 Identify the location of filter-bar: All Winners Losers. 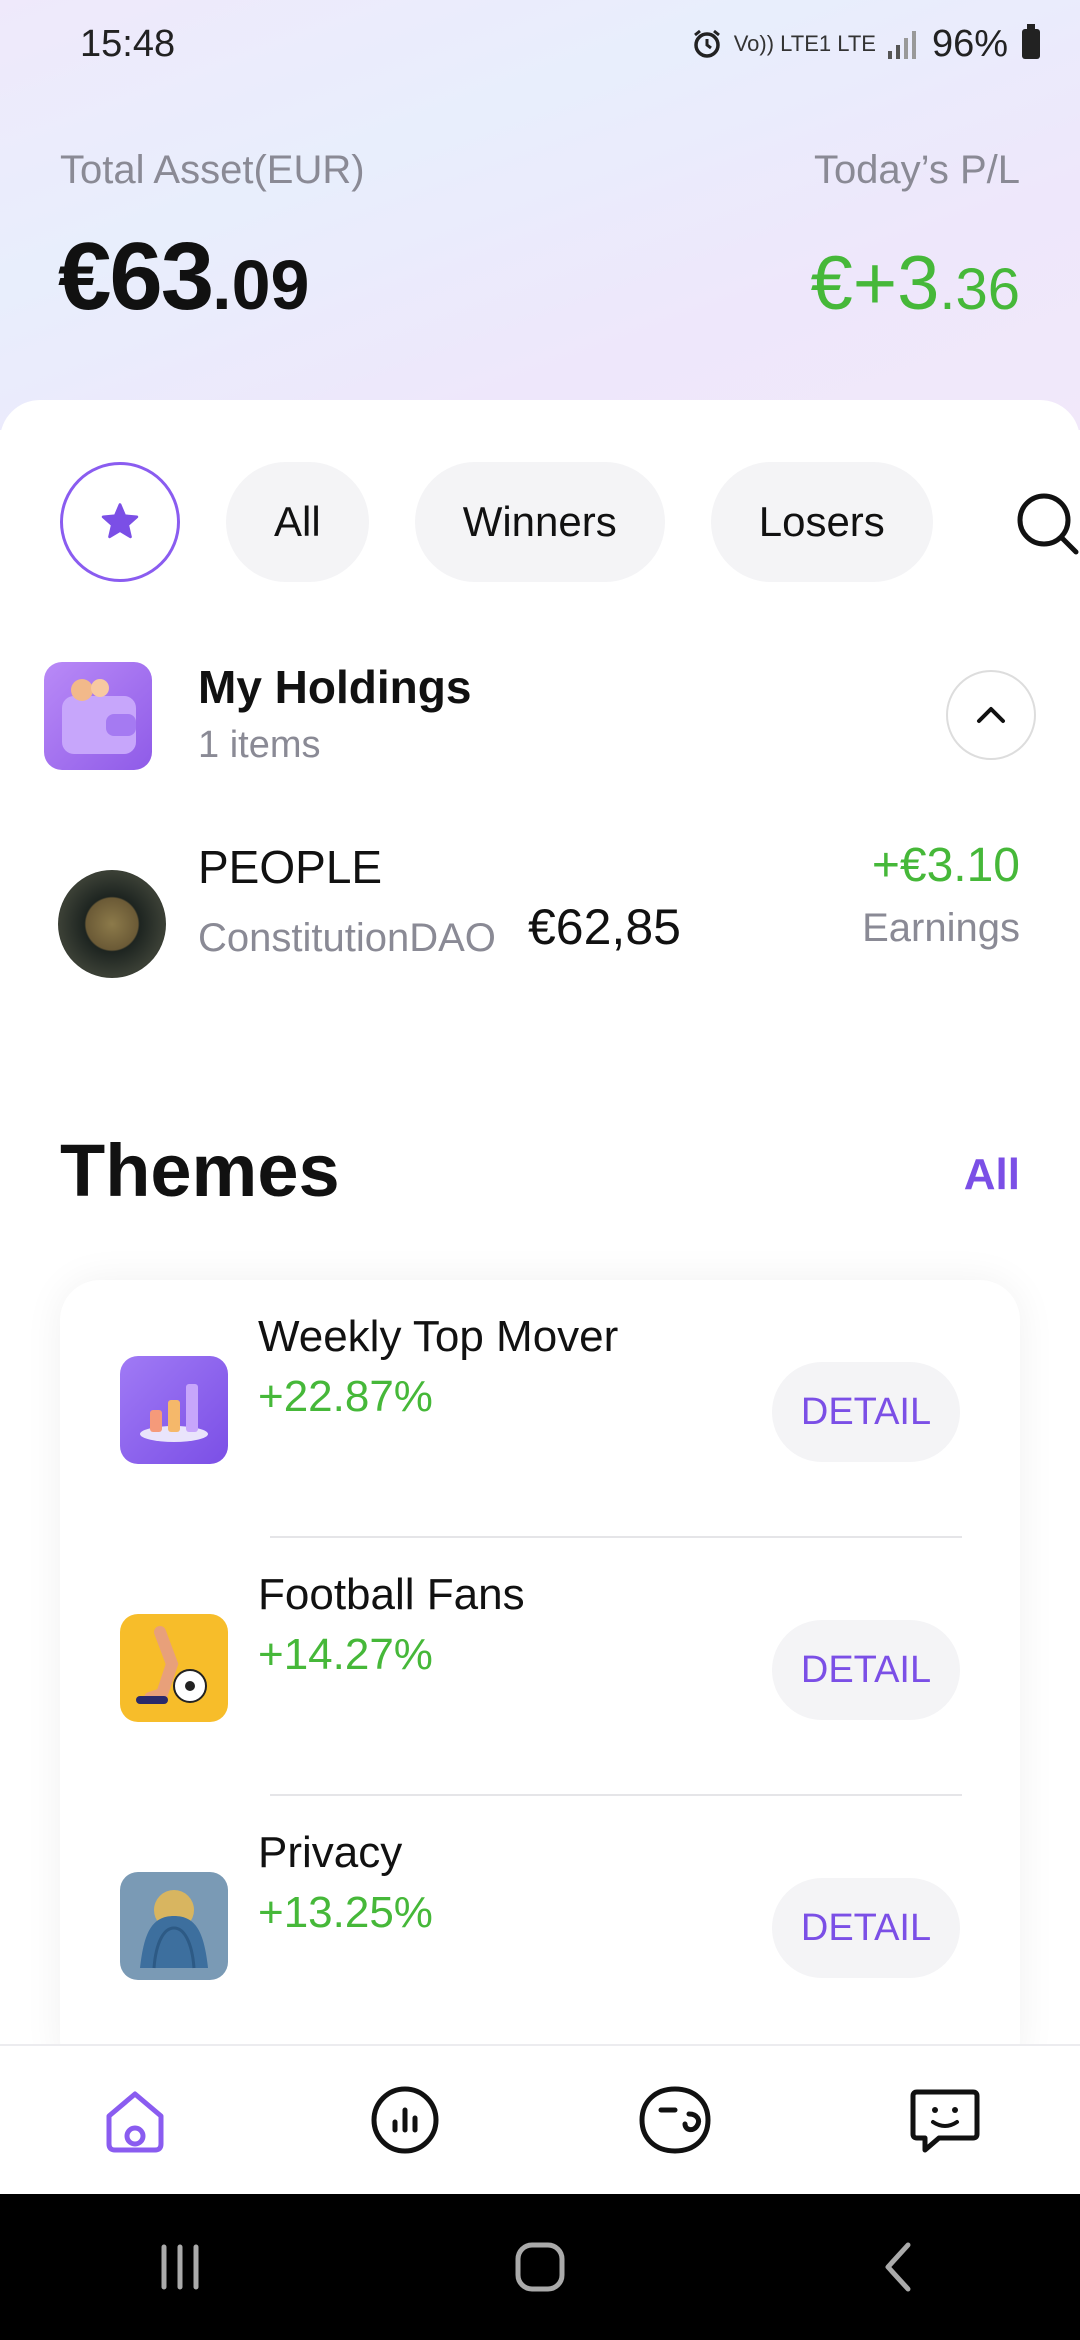
(519, 522).